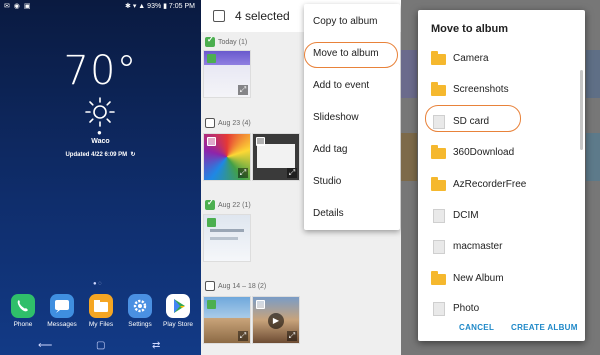  I want to click on date-group-header: Today (1), so click(226, 41).